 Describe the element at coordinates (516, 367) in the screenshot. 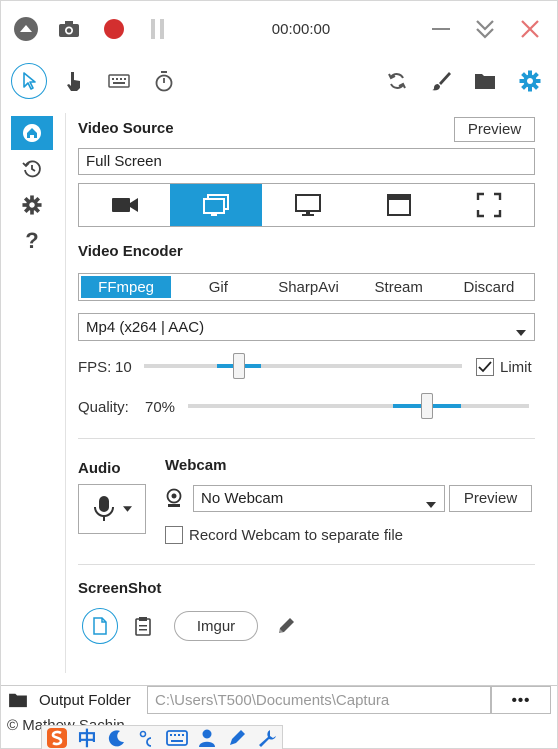

I see `limit-label: Limit` at that location.